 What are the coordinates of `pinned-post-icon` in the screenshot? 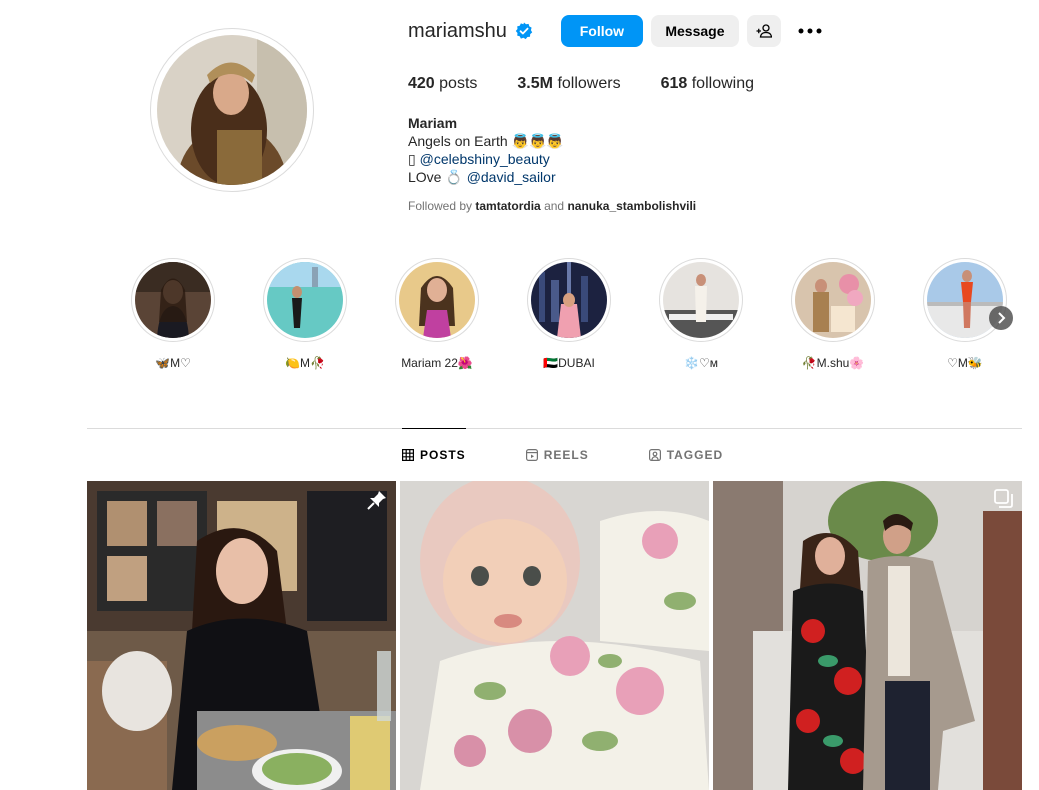 It's located at (377, 502).